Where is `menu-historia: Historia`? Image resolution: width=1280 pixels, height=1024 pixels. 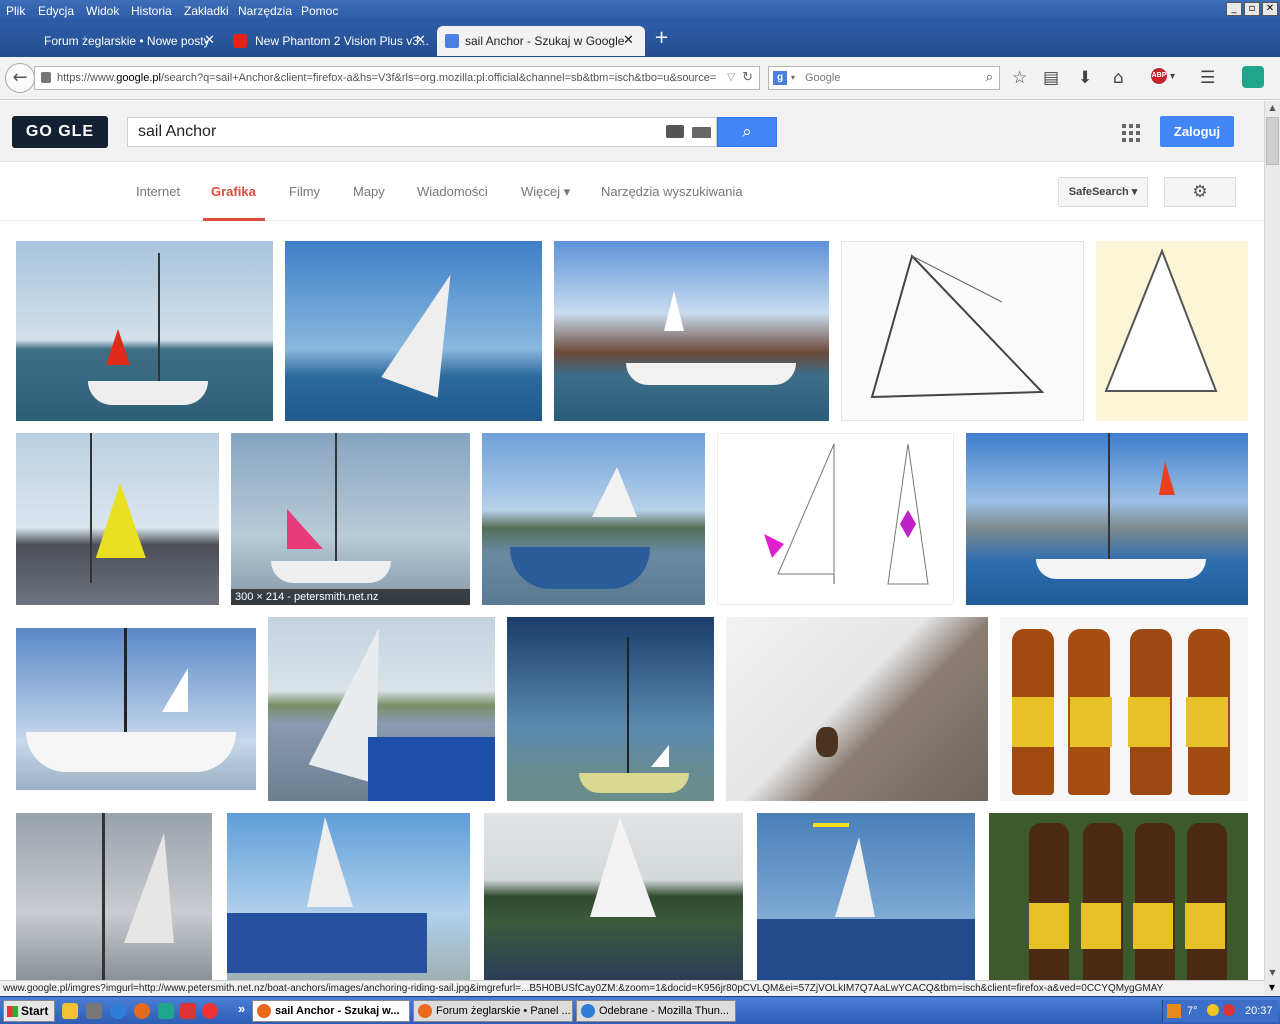
menu-historia: Historia is located at coordinates (151, 11).